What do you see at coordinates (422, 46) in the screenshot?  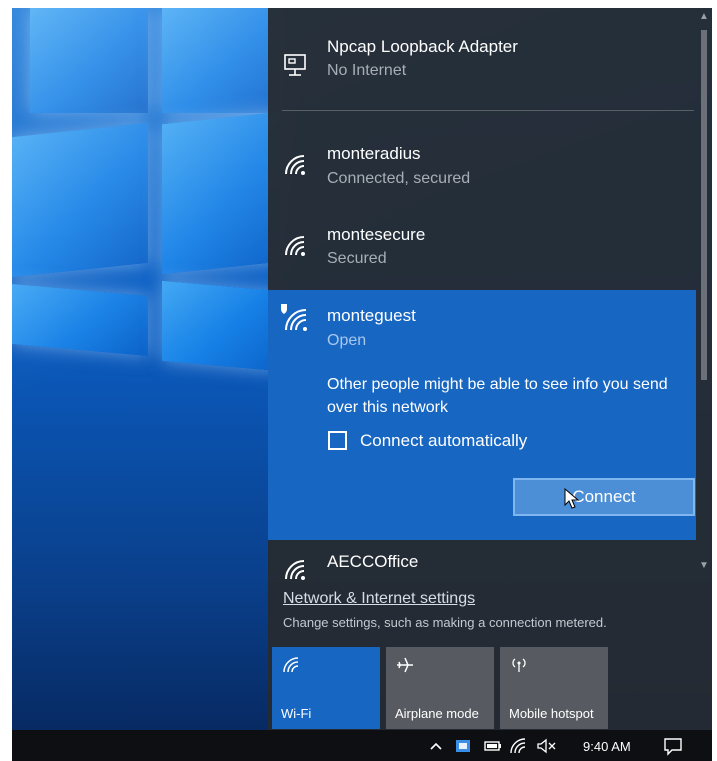 I see `network-name: Npcap Loopback Adapter` at bounding box center [422, 46].